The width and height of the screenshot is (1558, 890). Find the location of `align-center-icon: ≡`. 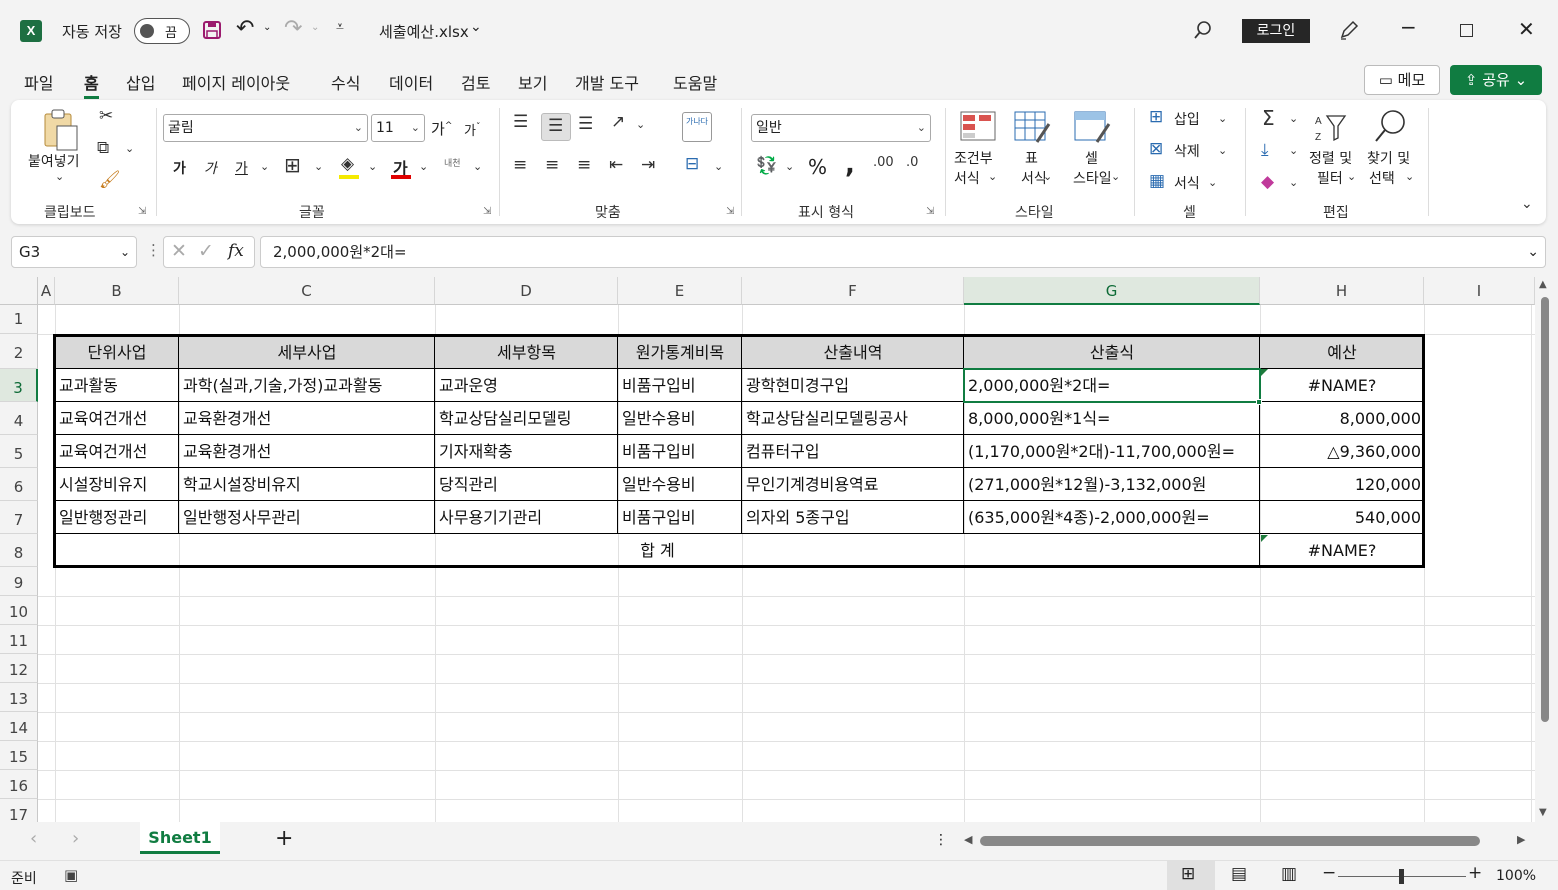

align-center-icon: ≡ is located at coordinates (552, 165).